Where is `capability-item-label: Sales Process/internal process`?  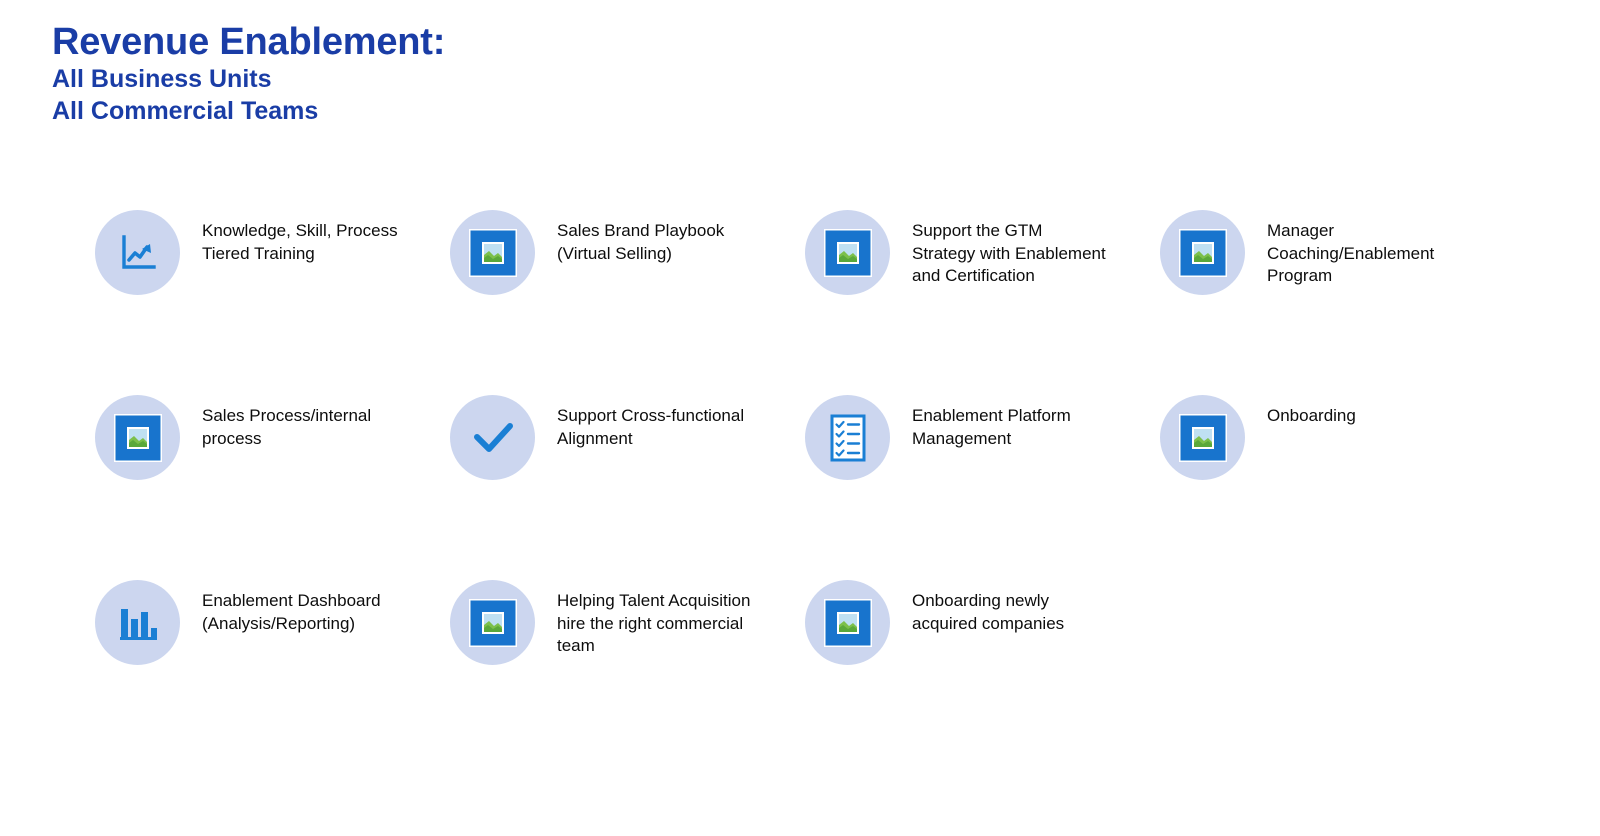 capability-item-label: Sales Process/internal process is located at coordinates (287, 427).